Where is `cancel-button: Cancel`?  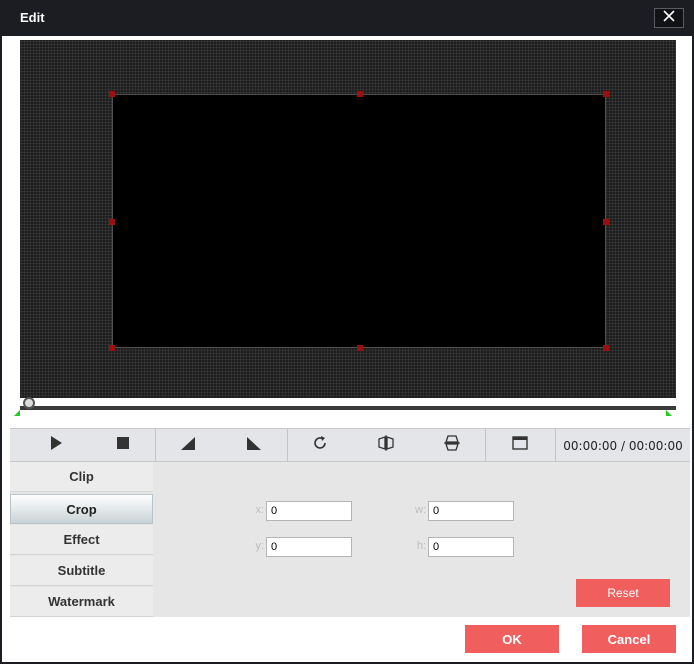
cancel-button: Cancel is located at coordinates (629, 639).